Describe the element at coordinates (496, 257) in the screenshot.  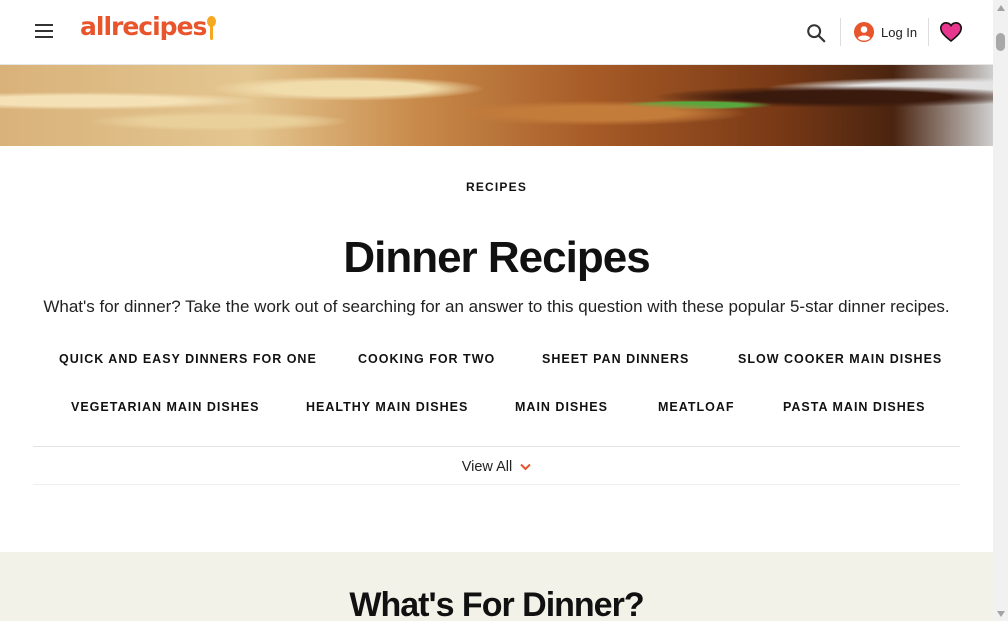
I see `page-title: Dinner Recipes` at that location.